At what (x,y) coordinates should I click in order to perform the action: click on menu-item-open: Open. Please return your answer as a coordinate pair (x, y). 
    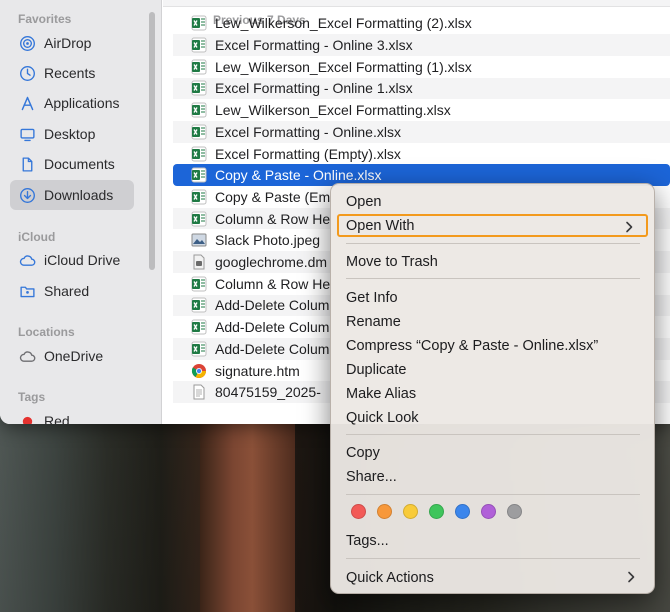
    Looking at the image, I should click on (492, 201).